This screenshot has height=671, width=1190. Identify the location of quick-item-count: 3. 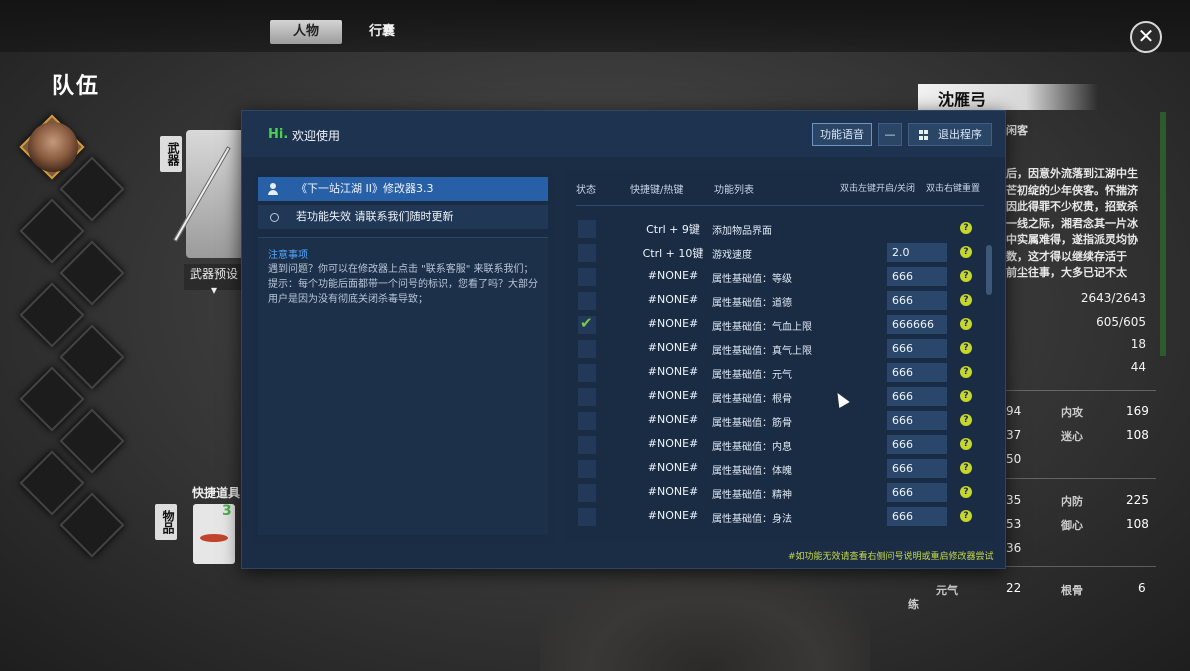
(227, 511).